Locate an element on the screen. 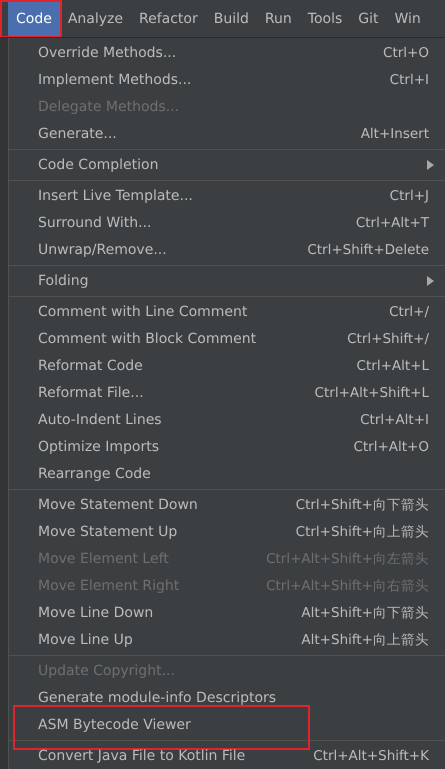 The width and height of the screenshot is (445, 769). menu-bar-item: Analyze is located at coordinates (96, 18).